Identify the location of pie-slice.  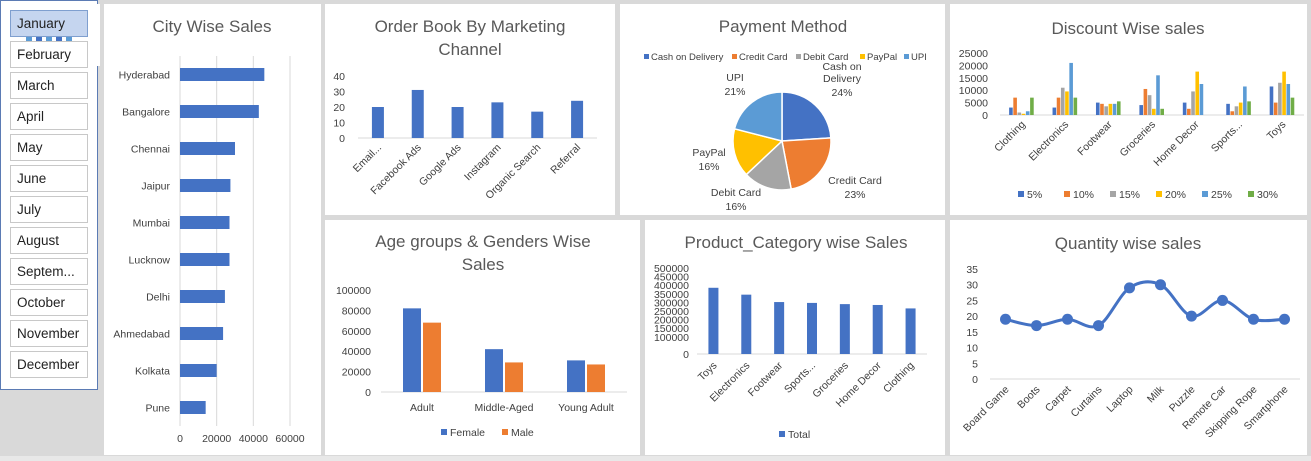
(806, 116).